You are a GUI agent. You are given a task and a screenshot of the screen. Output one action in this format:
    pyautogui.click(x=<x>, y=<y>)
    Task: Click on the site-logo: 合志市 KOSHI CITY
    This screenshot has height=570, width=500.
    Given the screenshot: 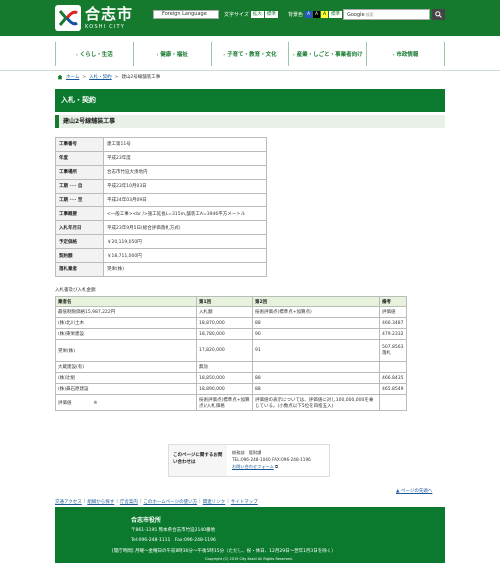 What is the action you would take?
    pyautogui.click(x=94, y=18)
    